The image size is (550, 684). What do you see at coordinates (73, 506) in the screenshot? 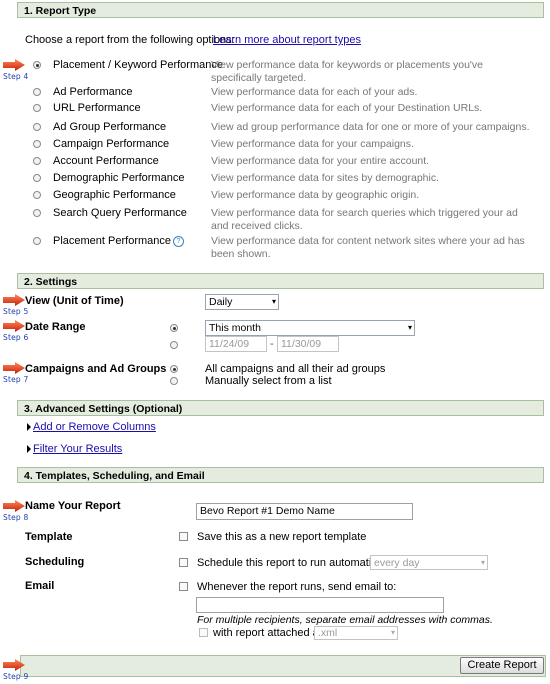
I see `report-name-label: Name Your Report` at bounding box center [73, 506].